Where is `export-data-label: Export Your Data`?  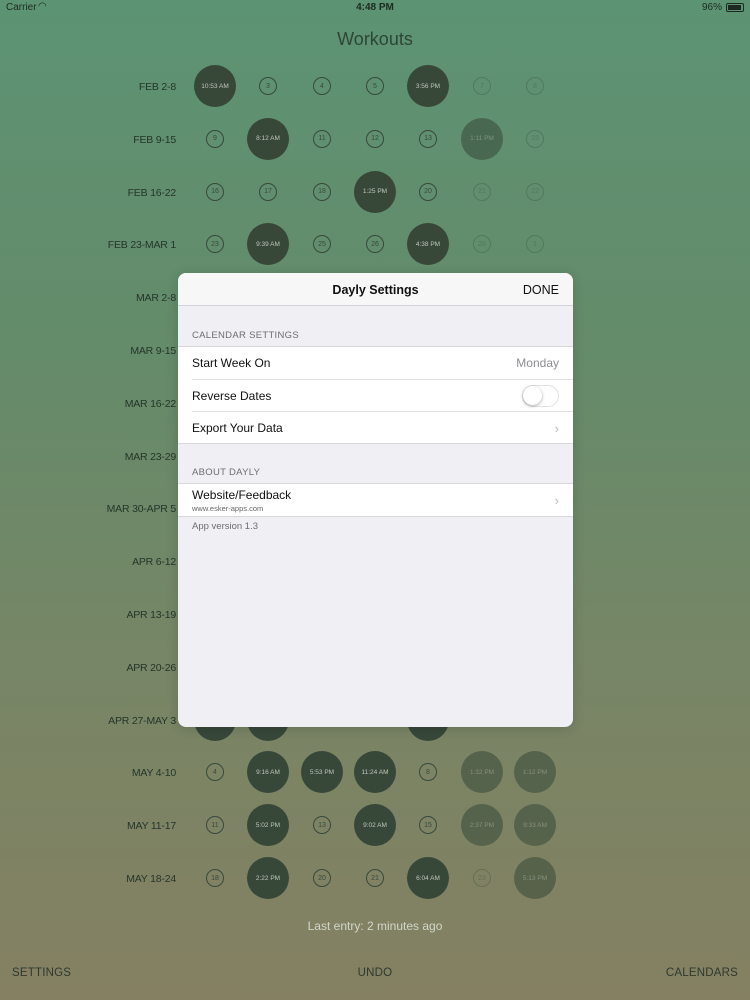
export-data-label: Export Your Data is located at coordinates (237, 428).